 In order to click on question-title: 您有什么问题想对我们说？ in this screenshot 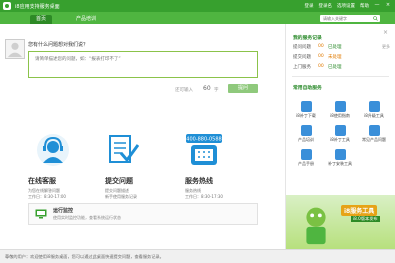, I will do `click(58, 45)`.